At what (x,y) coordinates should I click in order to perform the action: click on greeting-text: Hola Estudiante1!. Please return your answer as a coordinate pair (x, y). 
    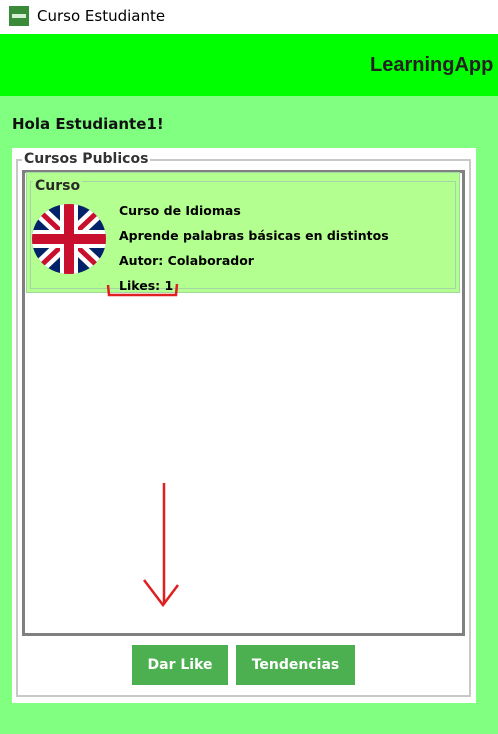
    Looking at the image, I should click on (88, 124).